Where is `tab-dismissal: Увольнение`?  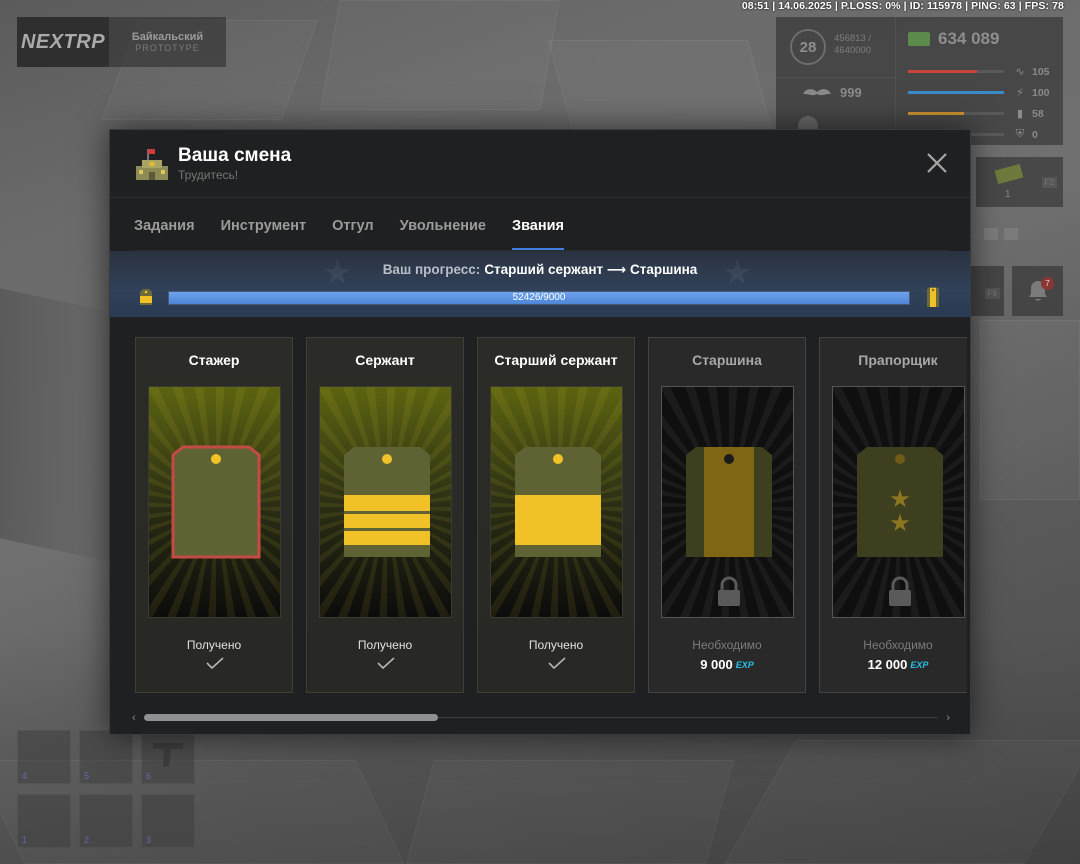 tab-dismissal: Увольнение is located at coordinates (443, 231).